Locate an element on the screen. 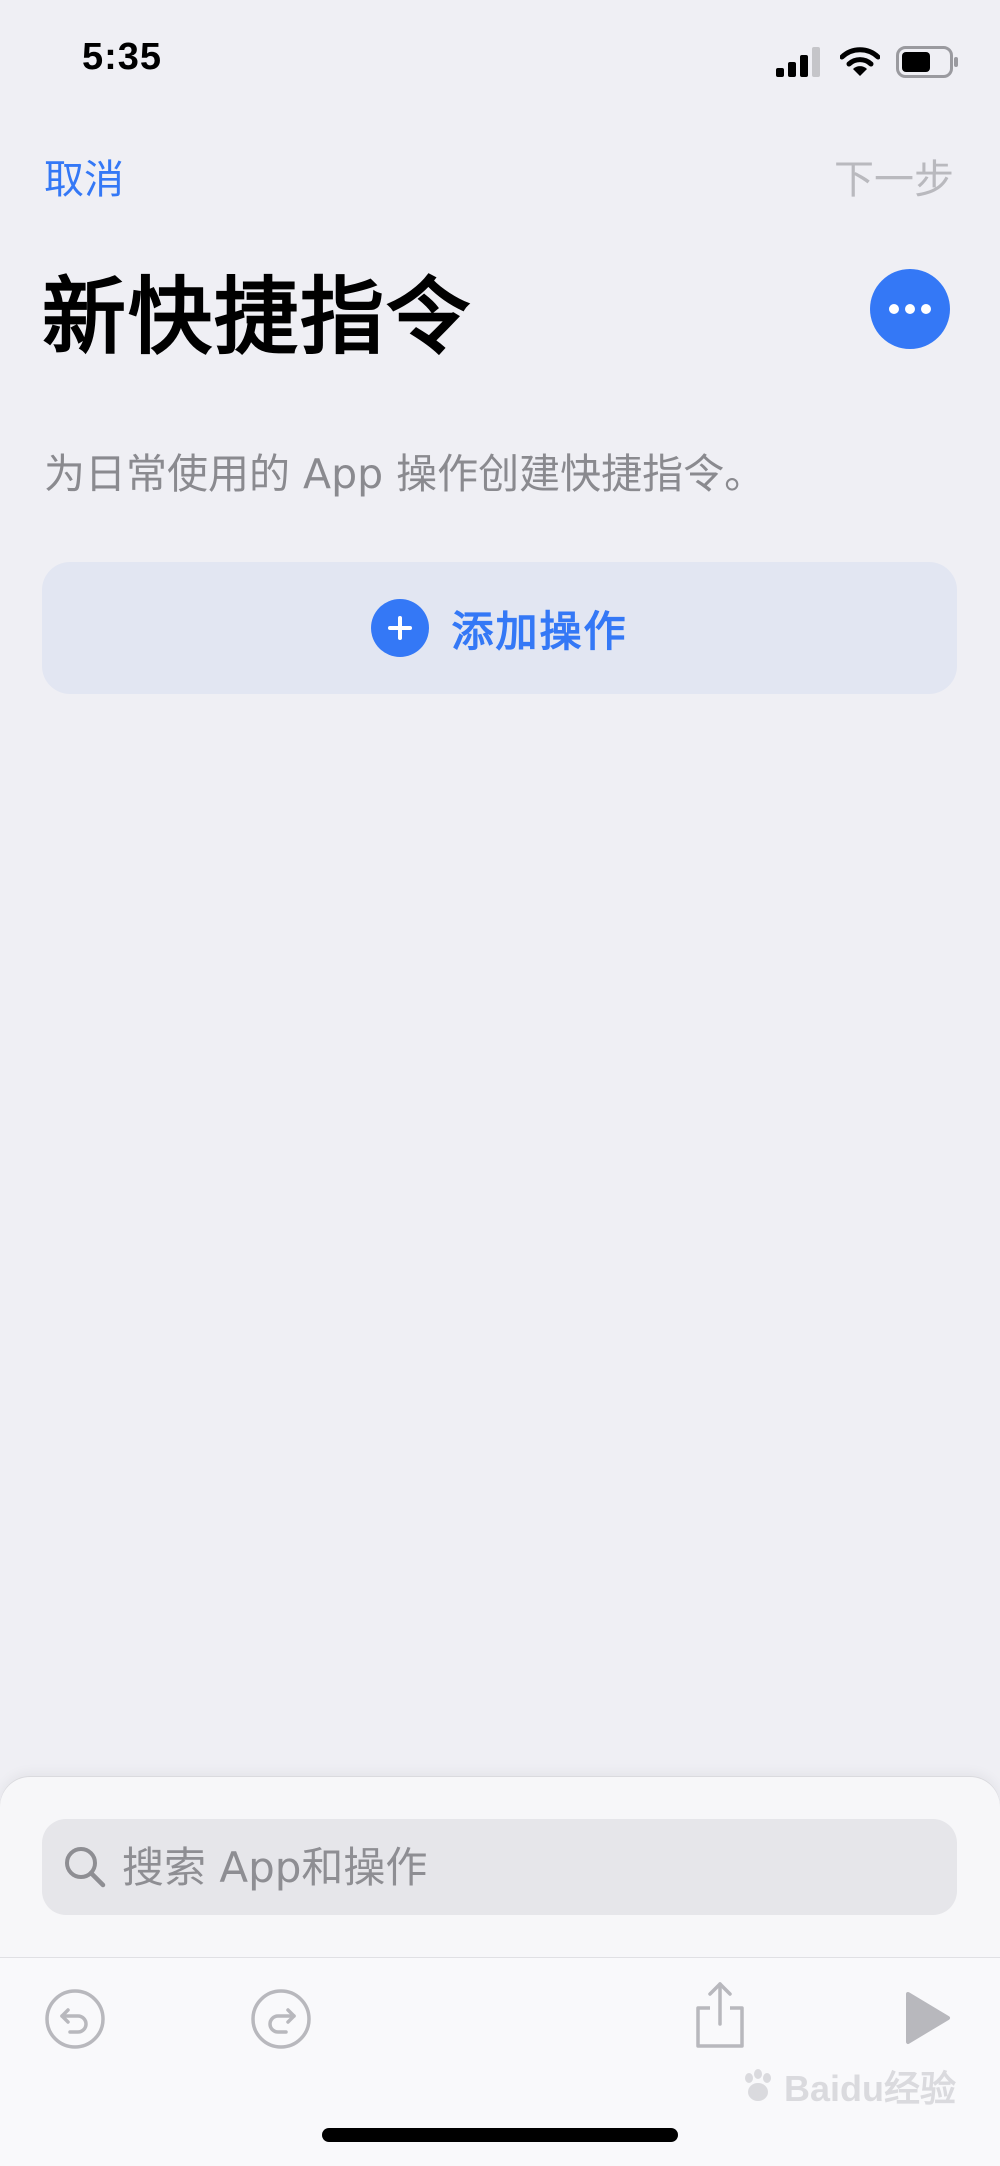 The image size is (1000, 2166). redo-button is located at coordinates (281, 2019).